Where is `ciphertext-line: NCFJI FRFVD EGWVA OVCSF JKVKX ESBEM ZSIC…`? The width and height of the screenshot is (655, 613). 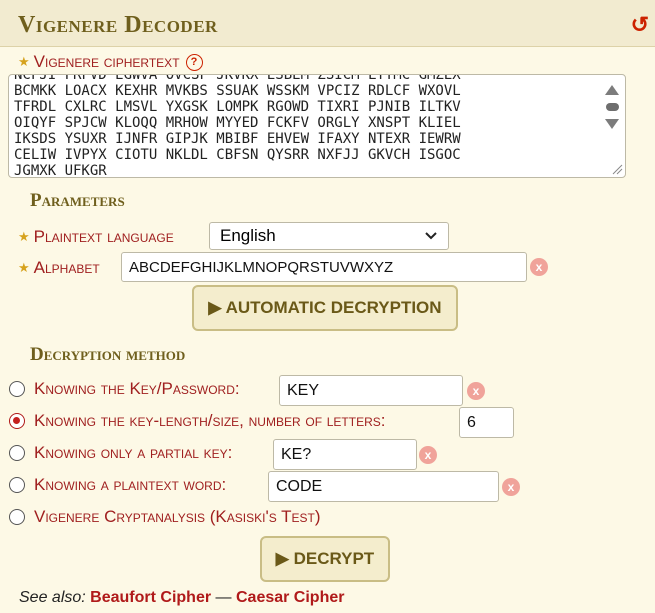
ciphertext-line: NCFJI FRFVD EGWVA OVCSF JKVKX ESBEM ZSIC… is located at coordinates (237, 78).